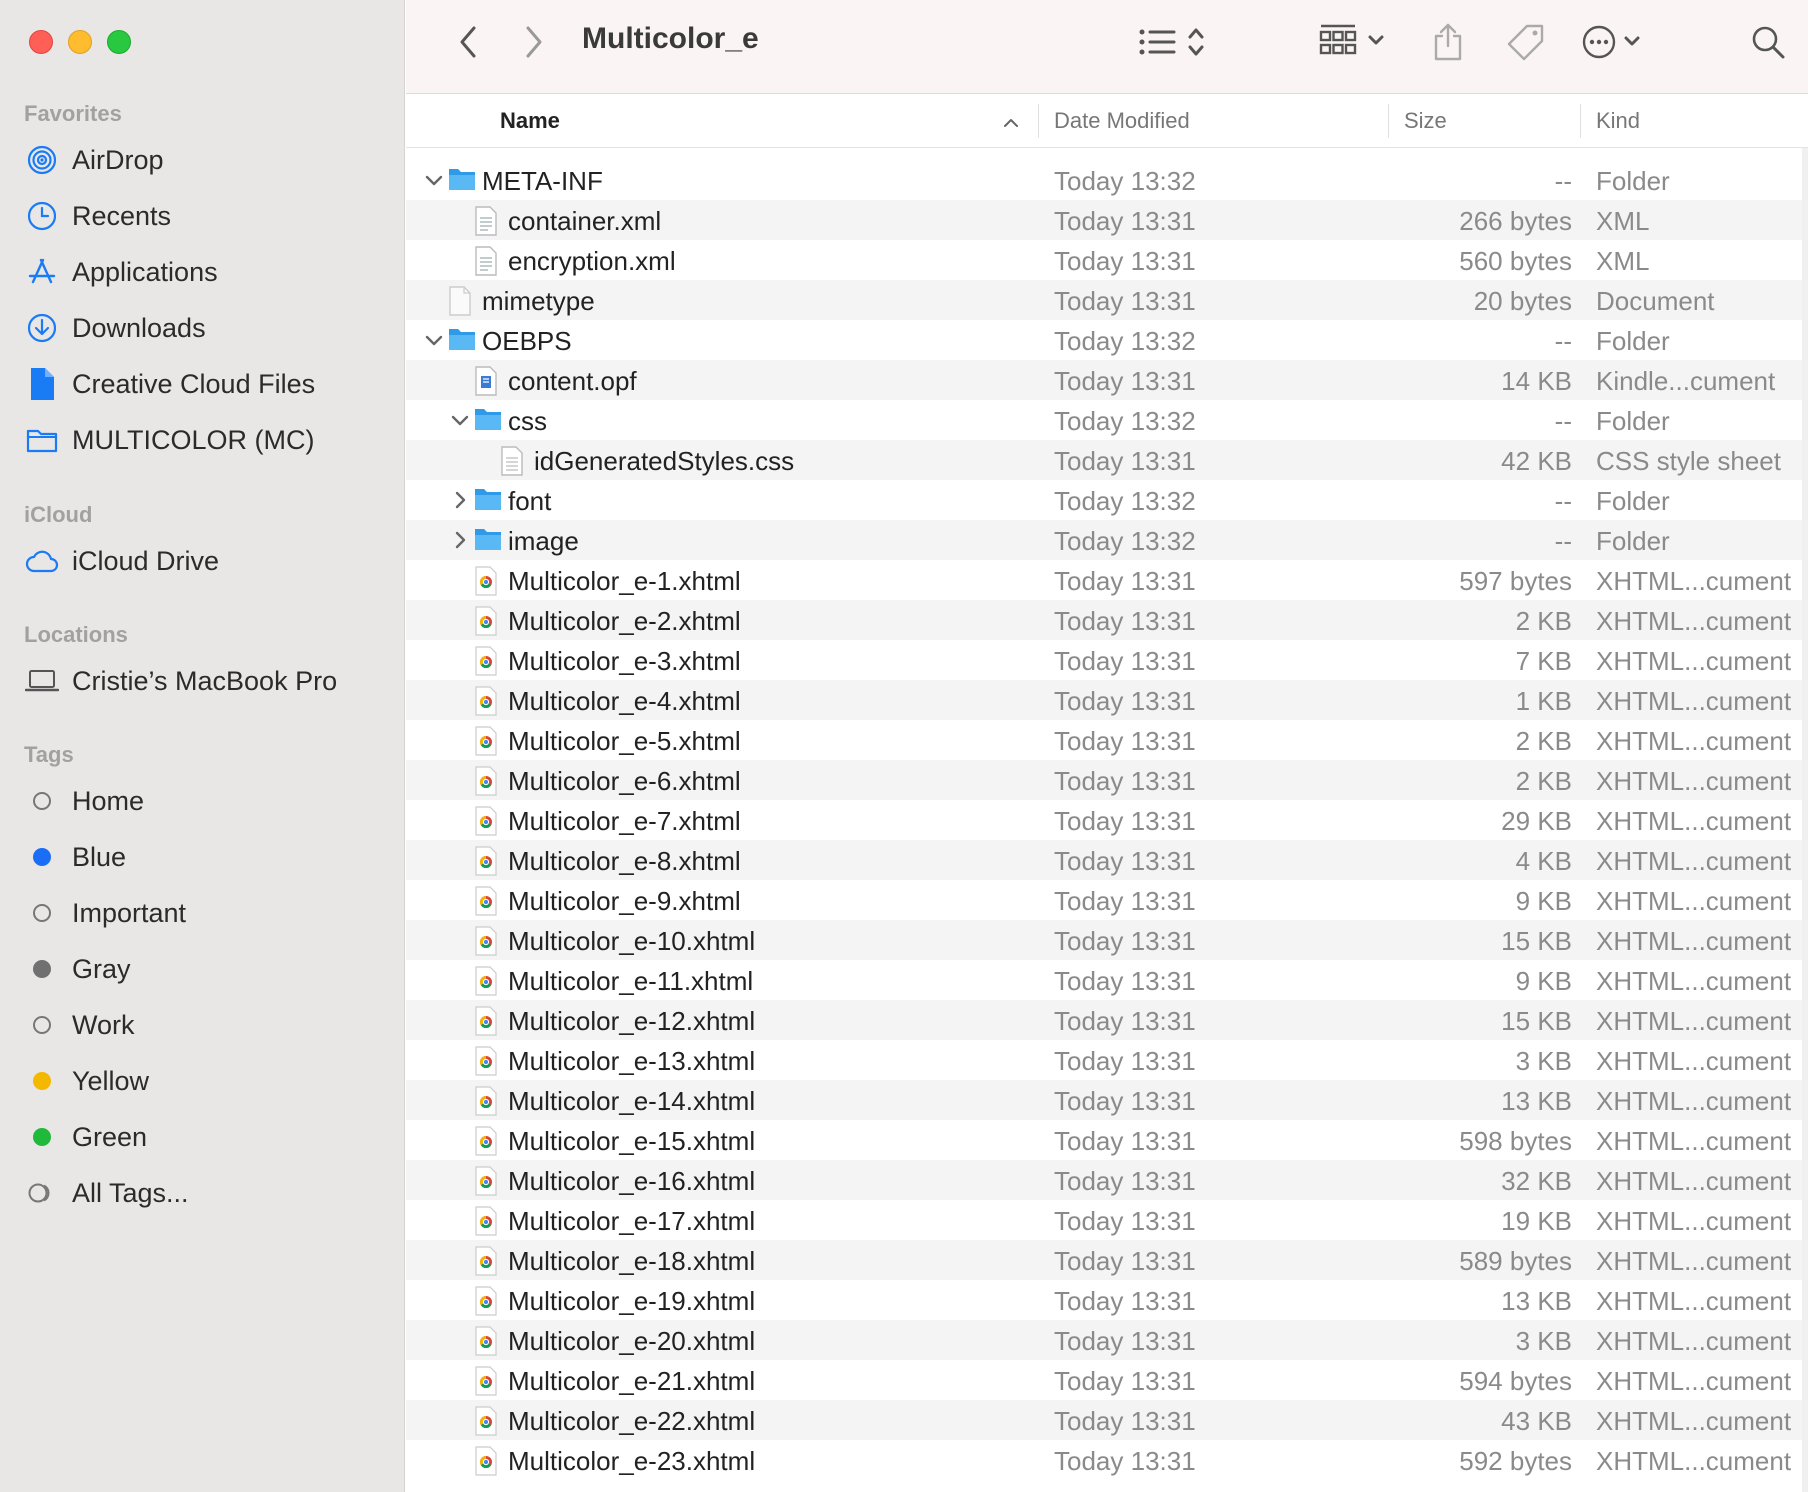  What do you see at coordinates (1563, 181) in the screenshot?
I see `file-size: --` at bounding box center [1563, 181].